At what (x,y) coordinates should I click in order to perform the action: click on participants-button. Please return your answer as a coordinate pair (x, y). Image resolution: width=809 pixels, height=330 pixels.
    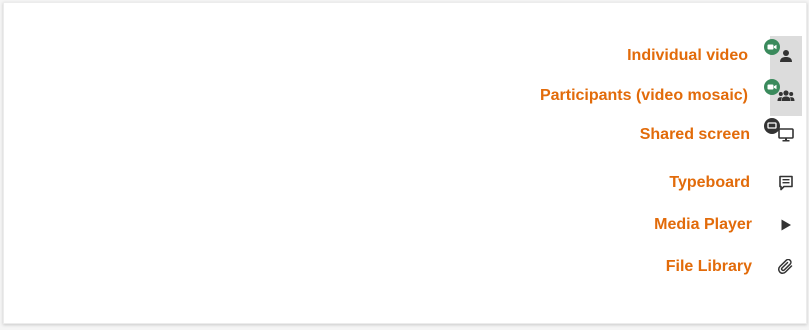
    Looking at the image, I should click on (783, 96).